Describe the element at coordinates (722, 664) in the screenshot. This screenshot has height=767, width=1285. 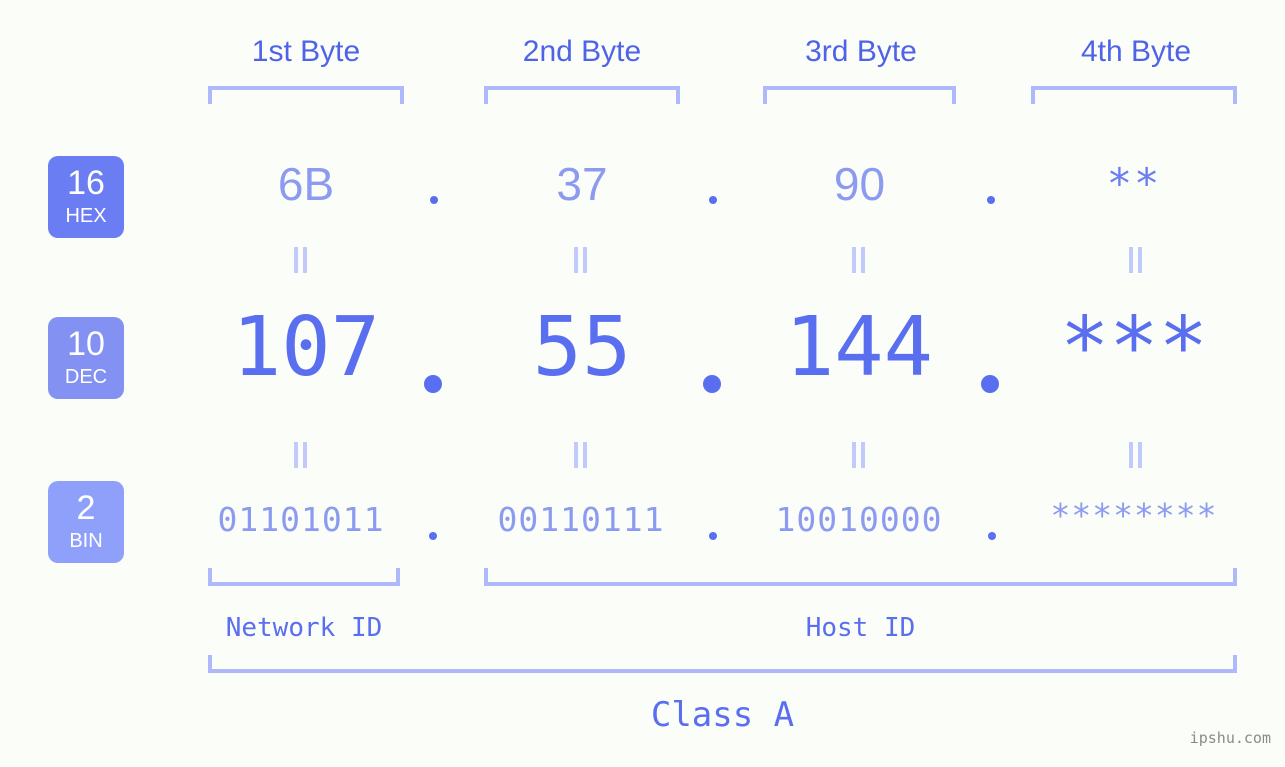
I see `class-bracket` at that location.